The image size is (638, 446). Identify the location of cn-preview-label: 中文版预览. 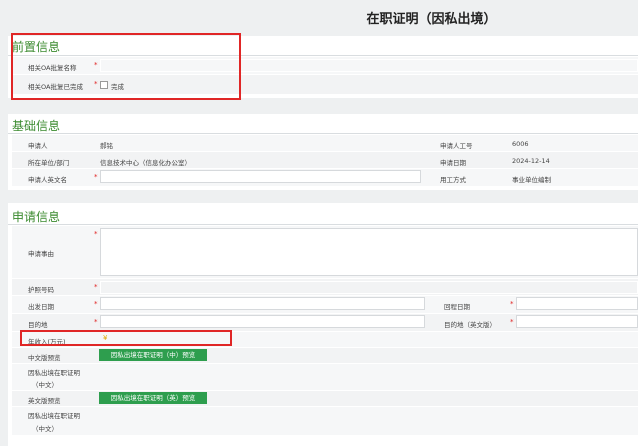
(44, 358).